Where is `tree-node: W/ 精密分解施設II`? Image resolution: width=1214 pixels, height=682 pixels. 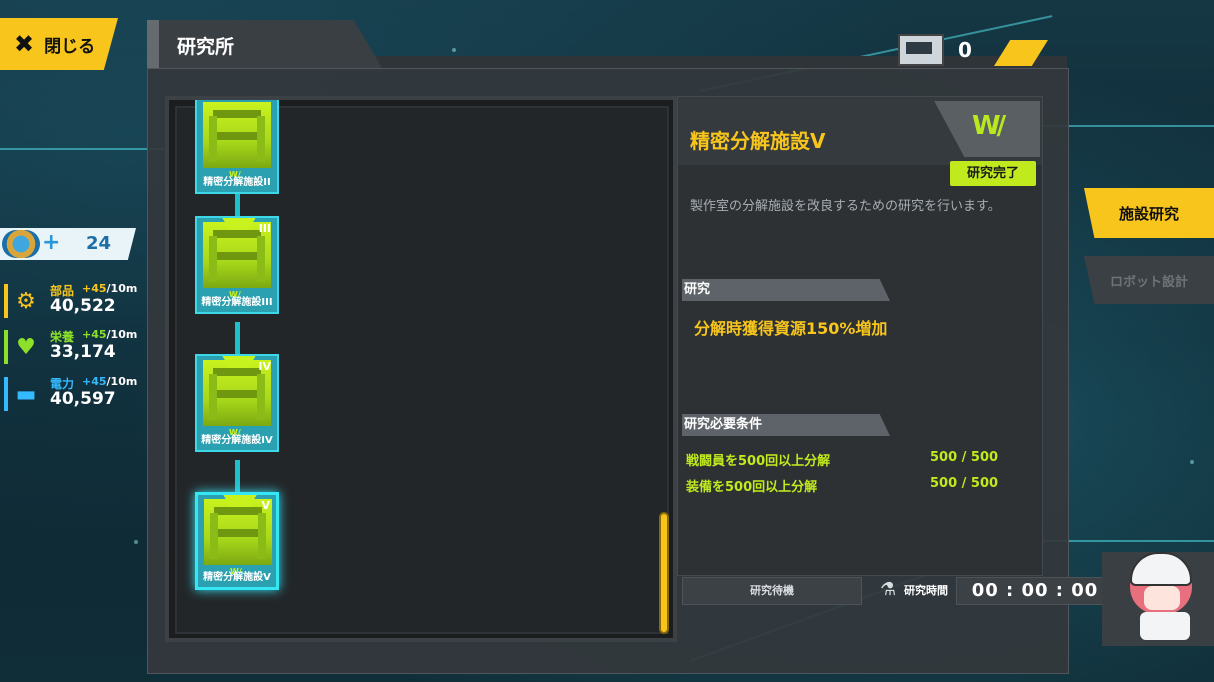 tree-node: W/ 精密分解施設II is located at coordinates (237, 147).